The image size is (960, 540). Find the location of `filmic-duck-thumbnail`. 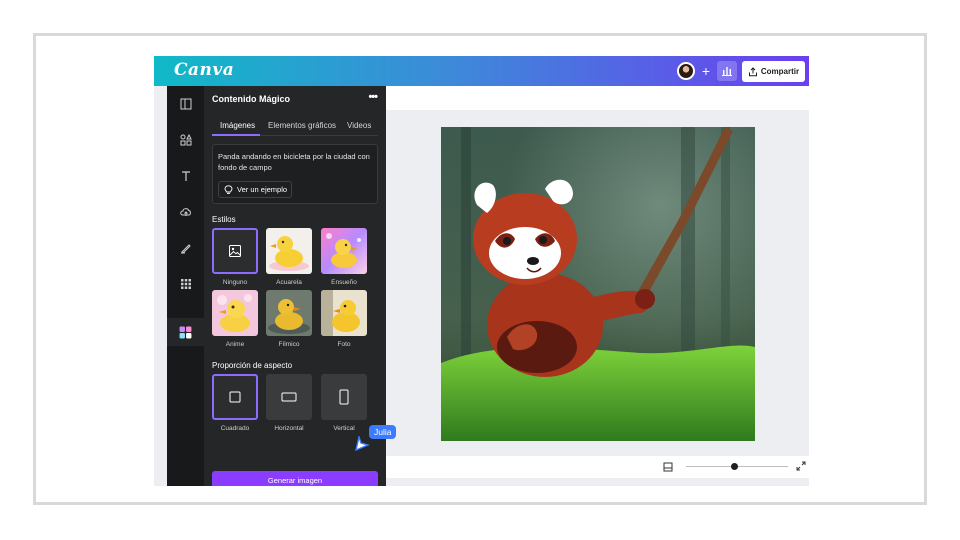

filmic-duck-thumbnail is located at coordinates (289, 313).